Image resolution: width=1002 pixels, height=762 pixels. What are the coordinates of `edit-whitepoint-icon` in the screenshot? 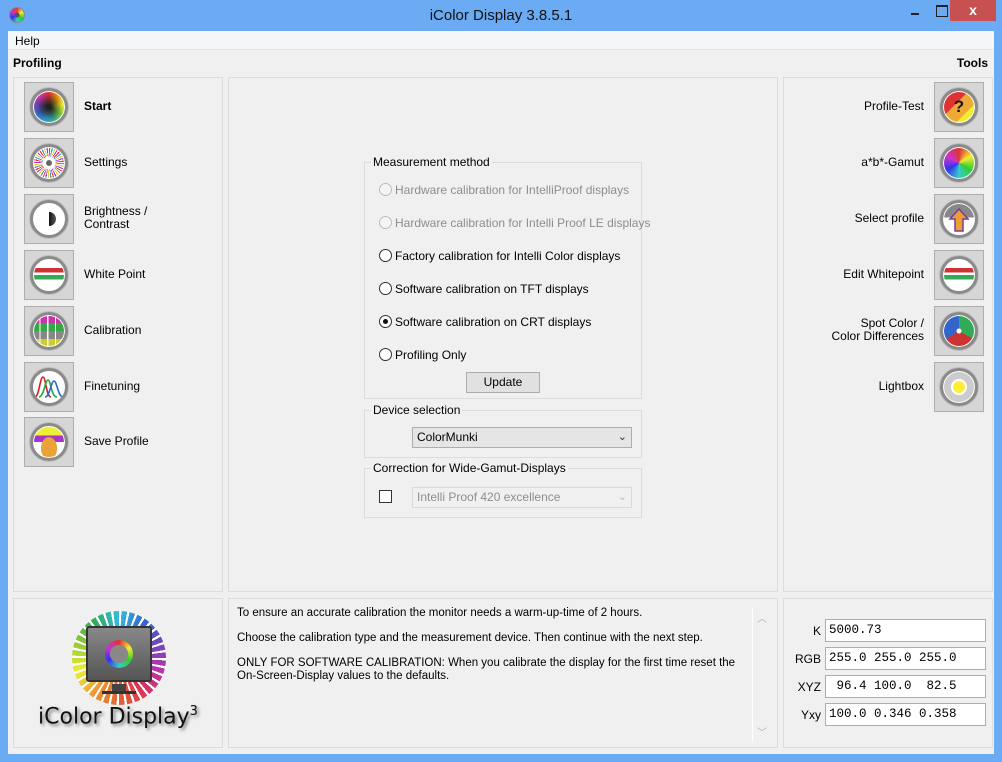 It's located at (959, 275).